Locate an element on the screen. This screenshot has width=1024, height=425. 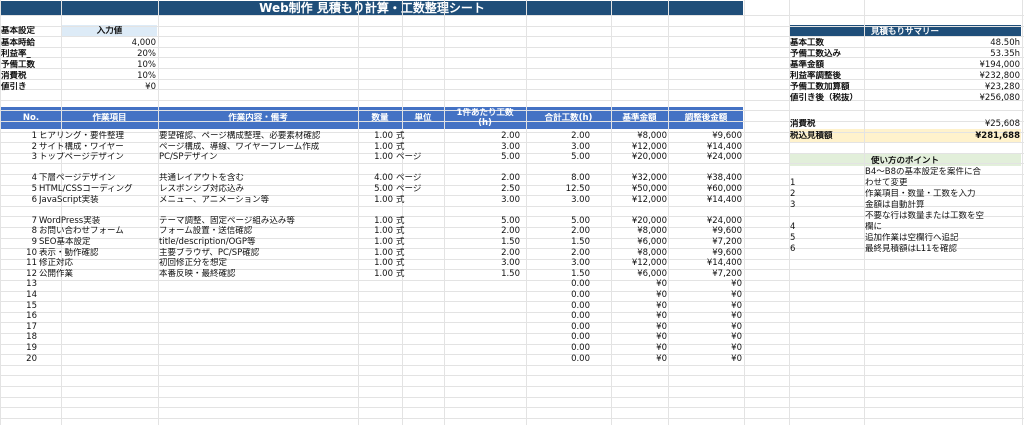
settings-label: 値引き is located at coordinates (31, 87).